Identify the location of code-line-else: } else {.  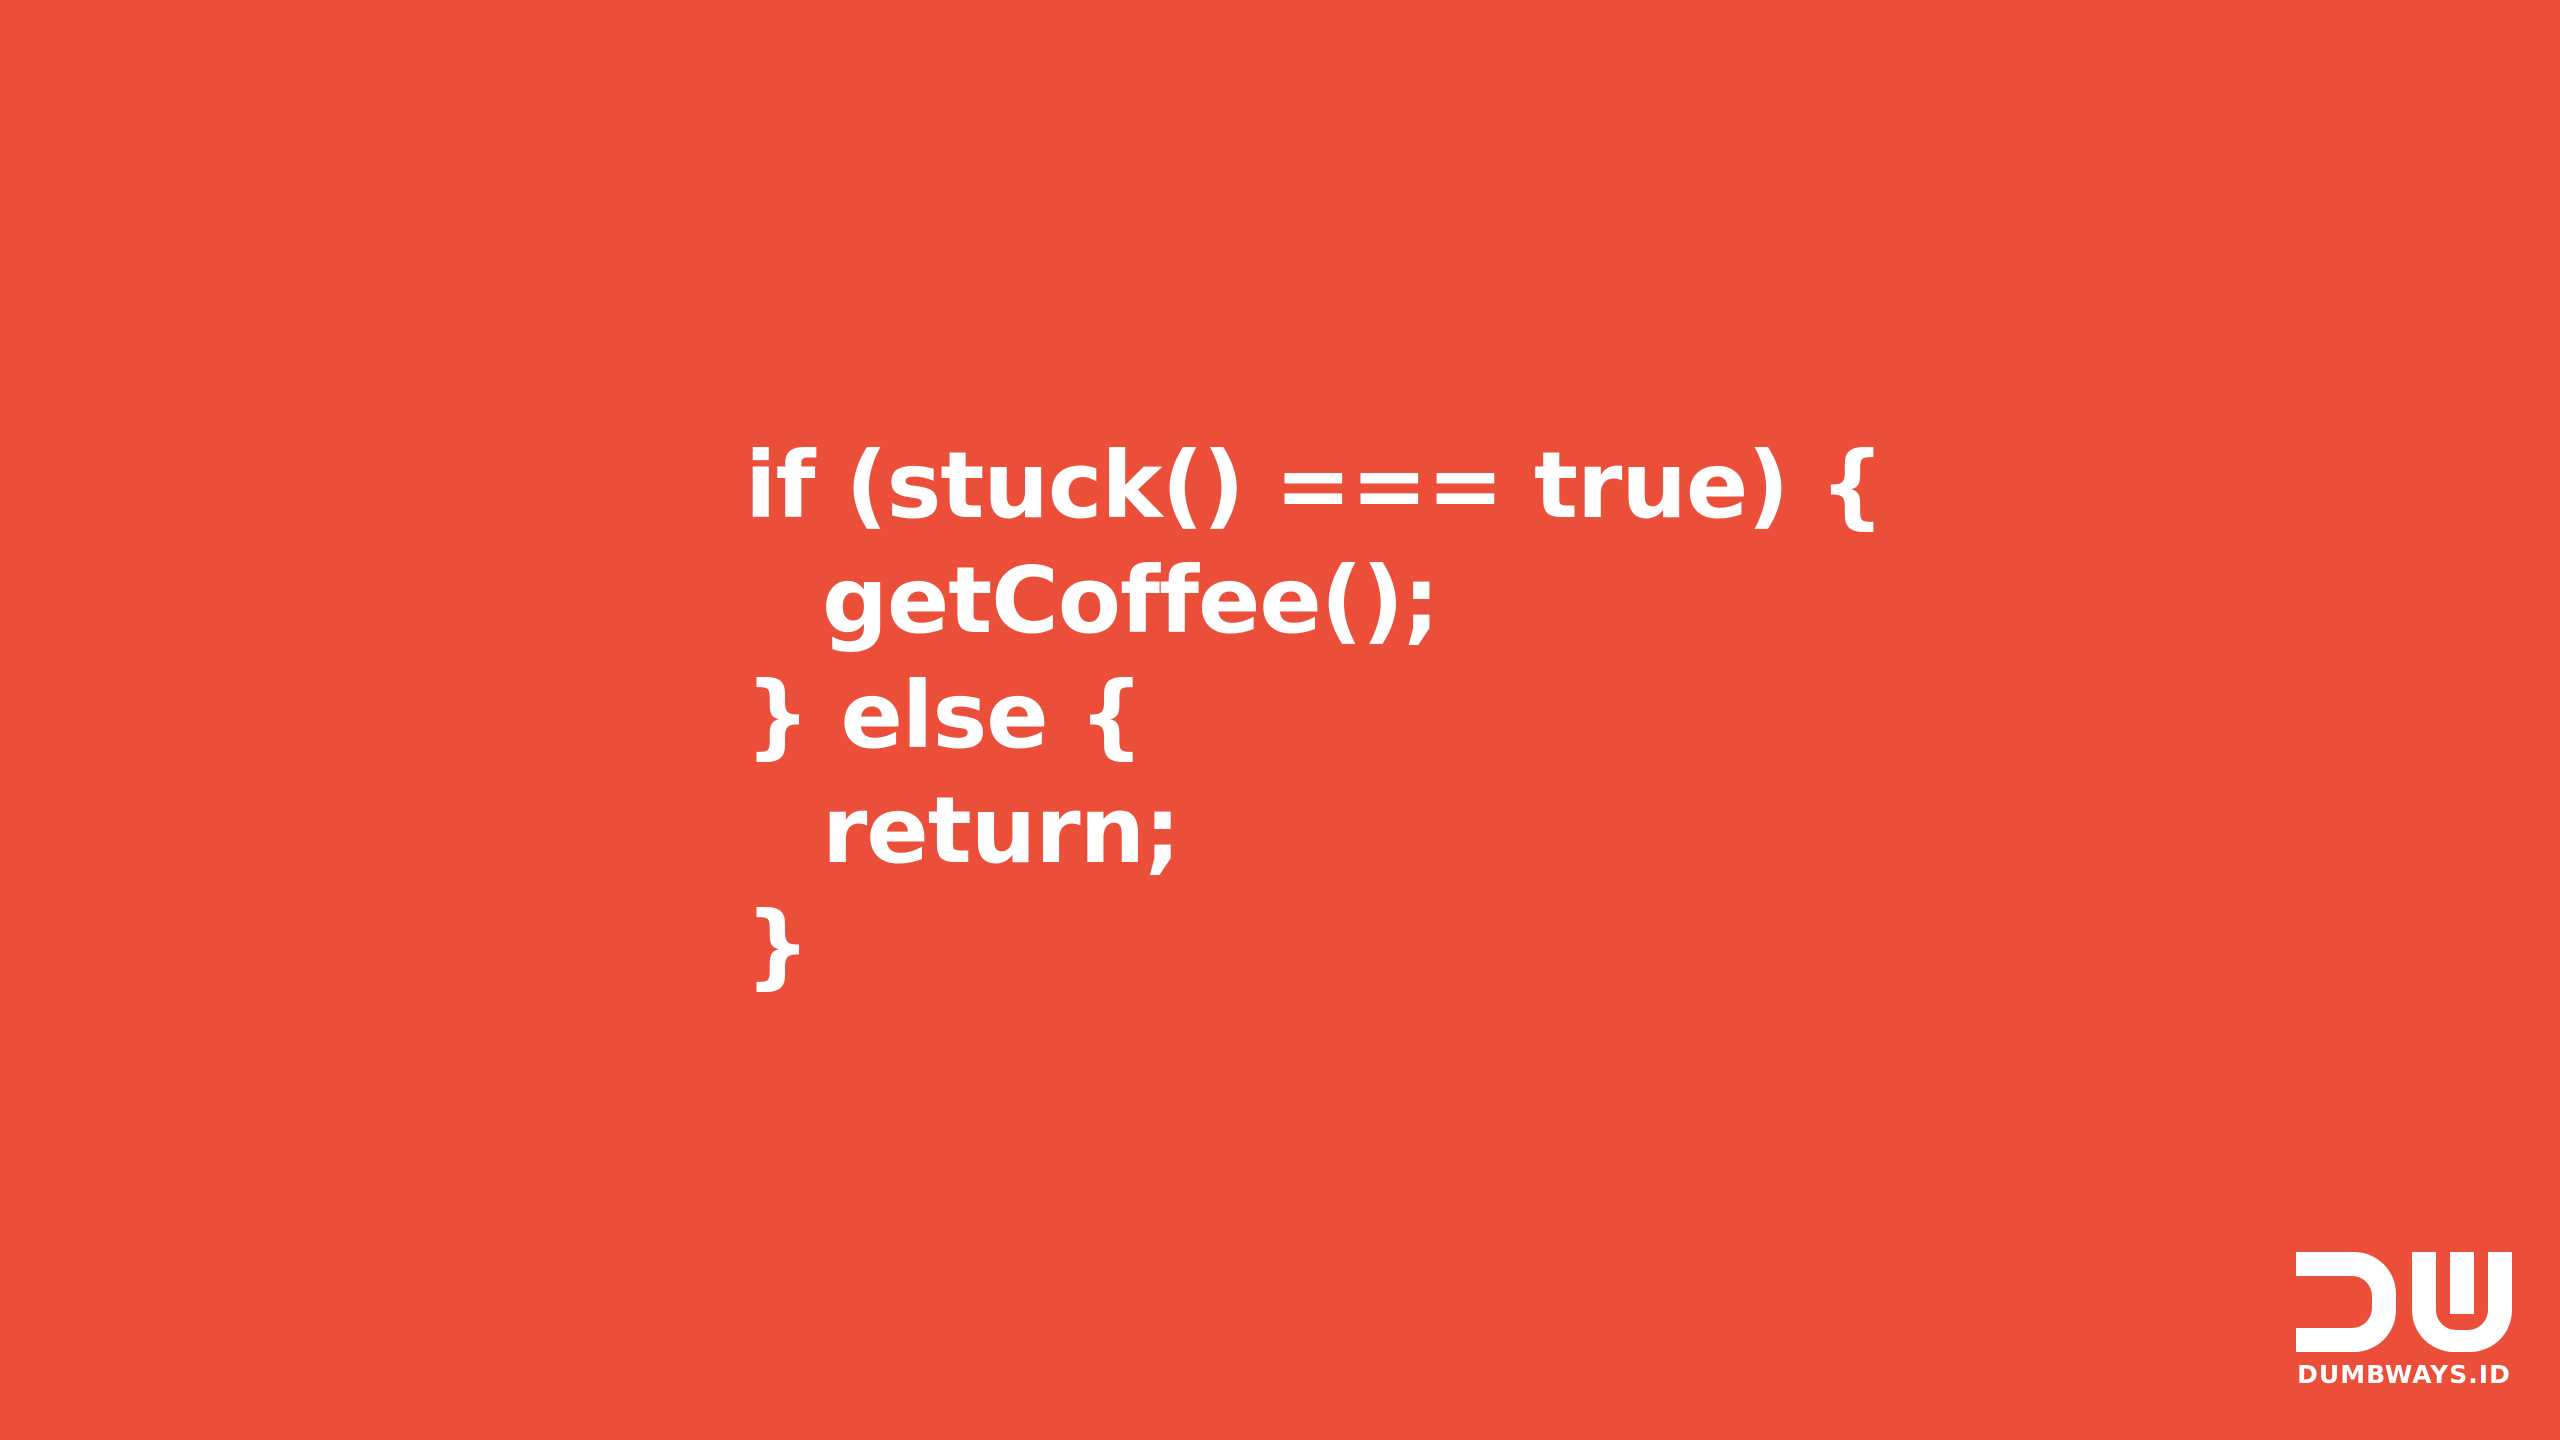
(944, 715).